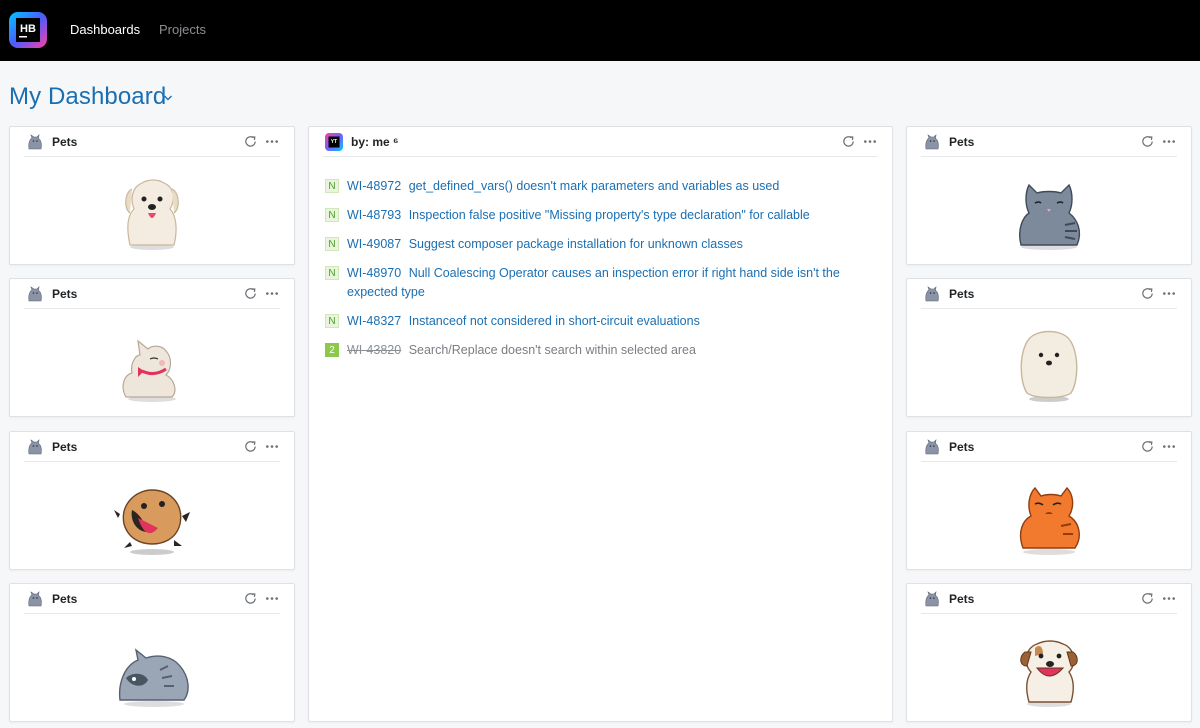 This screenshot has height=728, width=1200. I want to click on youtrack-logo-icon: YT, so click(334, 142).